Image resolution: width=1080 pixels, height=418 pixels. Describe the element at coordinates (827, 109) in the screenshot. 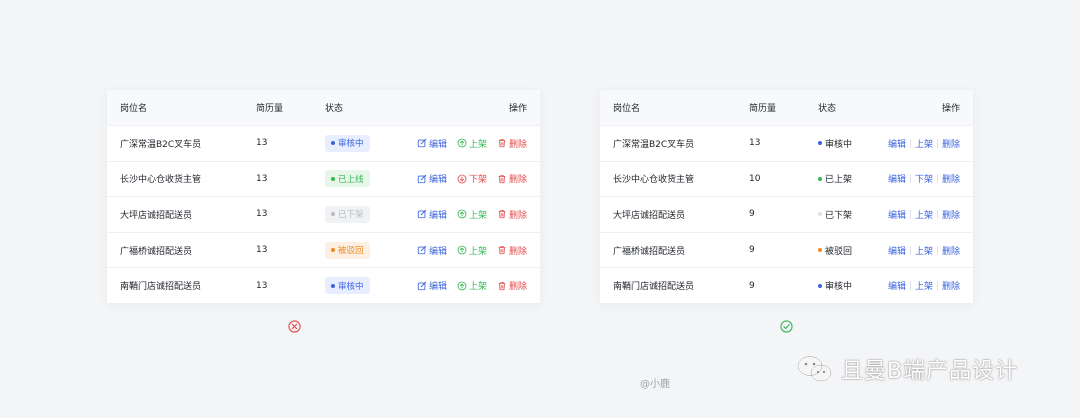

I see `header-status: 状态` at that location.